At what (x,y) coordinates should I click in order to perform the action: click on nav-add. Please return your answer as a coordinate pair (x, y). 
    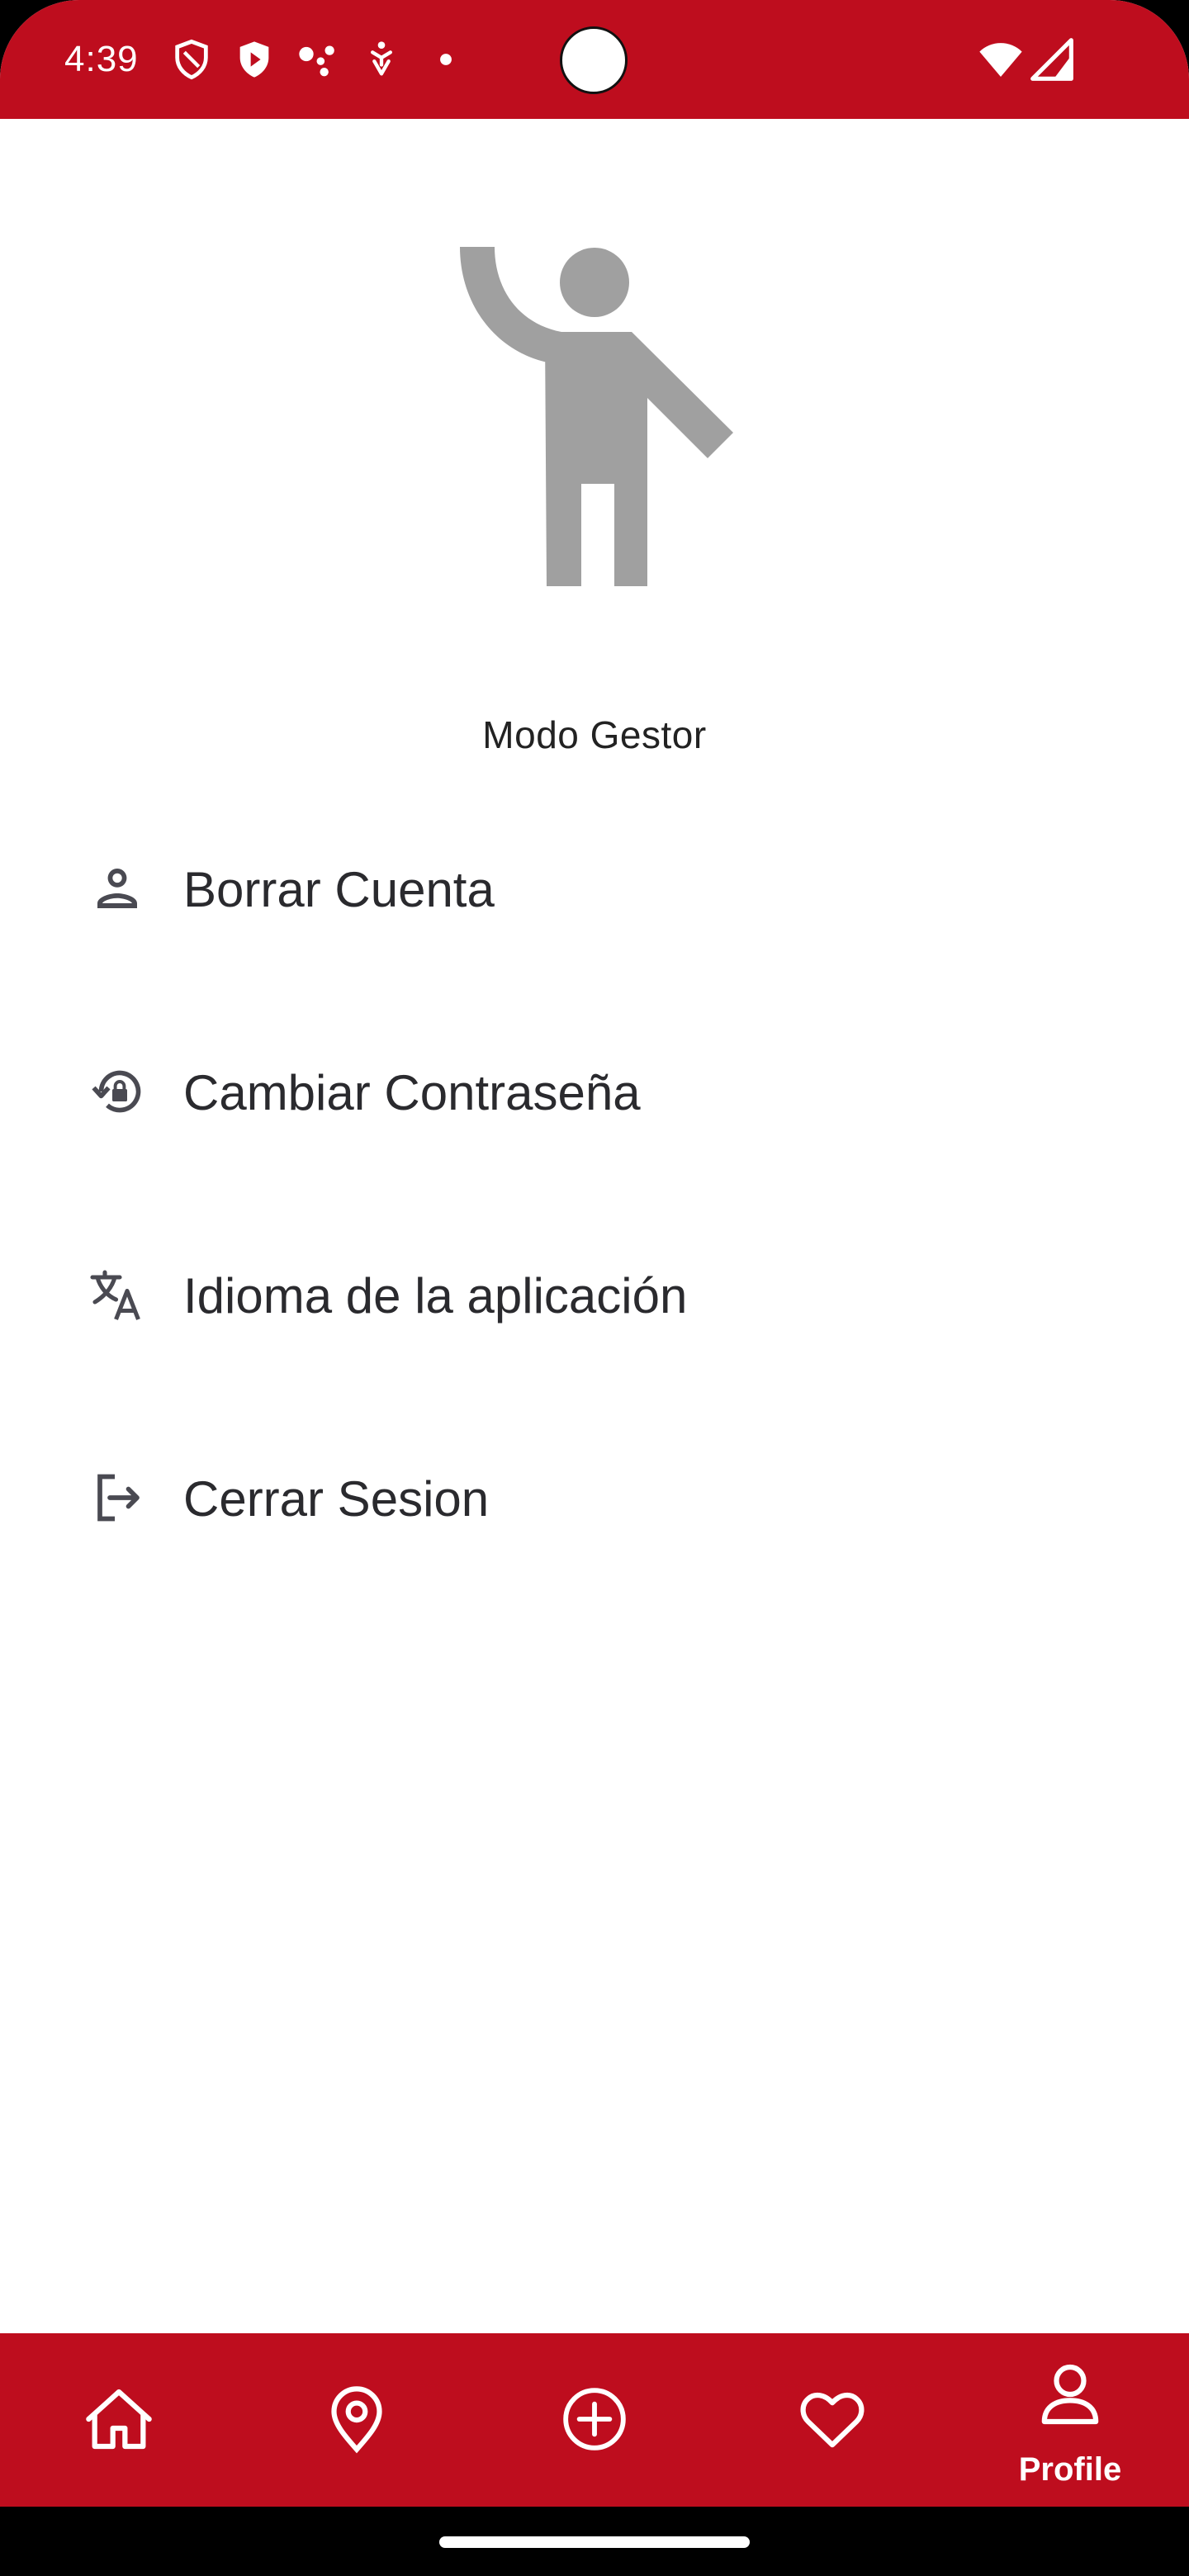
    Looking at the image, I should click on (594, 2420).